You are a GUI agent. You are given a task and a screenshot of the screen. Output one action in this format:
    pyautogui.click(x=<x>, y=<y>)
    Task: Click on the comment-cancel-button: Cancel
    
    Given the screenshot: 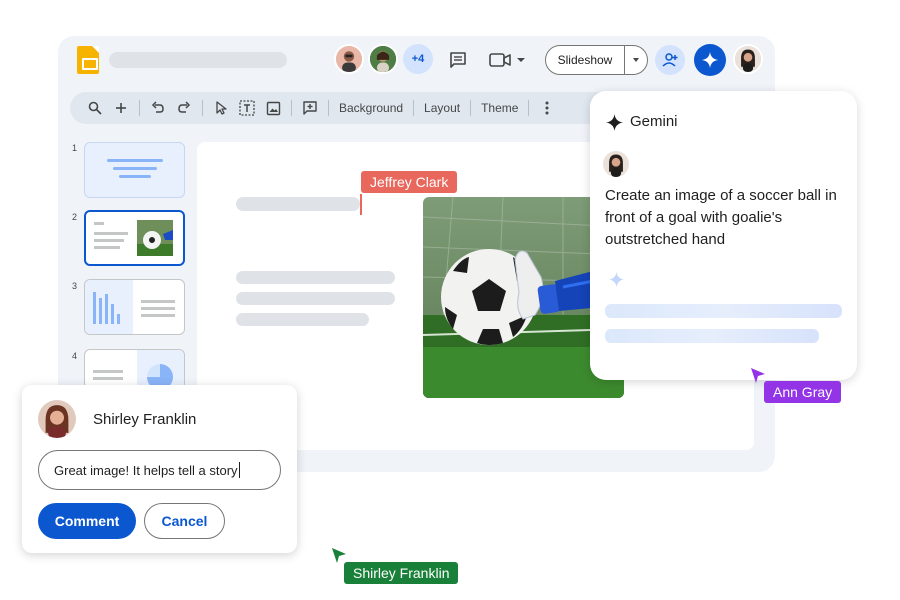 What is the action you would take?
    pyautogui.click(x=184, y=521)
    